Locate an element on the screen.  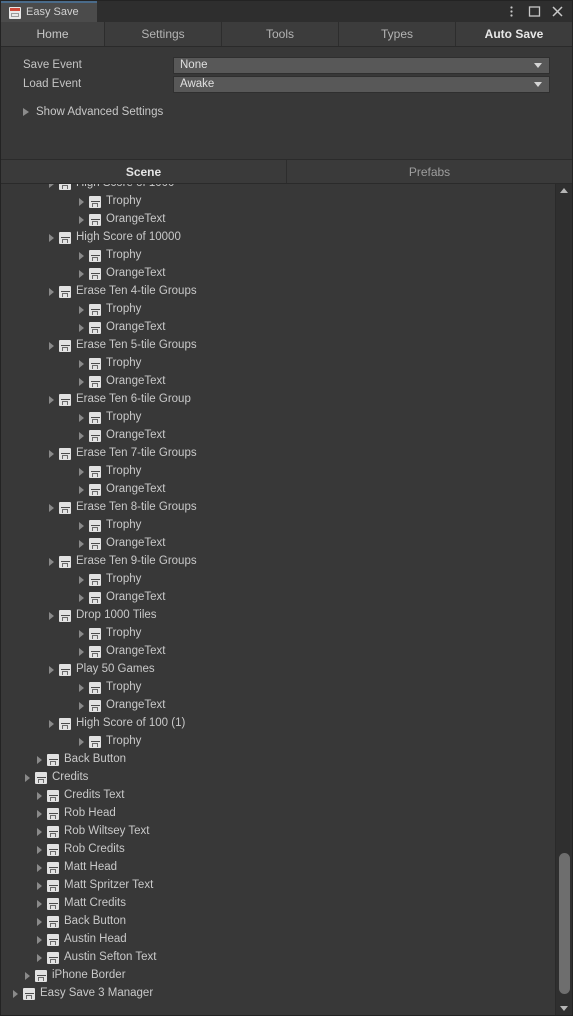
tab-prefabs: Prefabs is located at coordinates (429, 171).